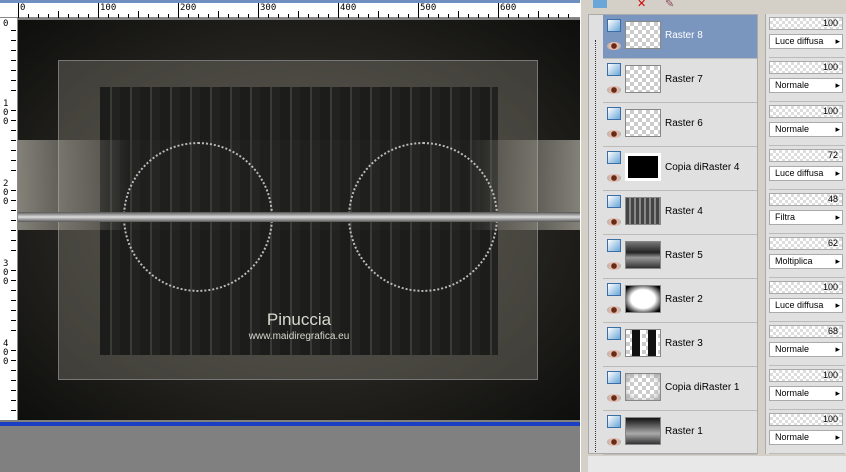 This screenshot has height=472, width=846. I want to click on layer-props: 100 Luce diffusa, so click(807, 36).